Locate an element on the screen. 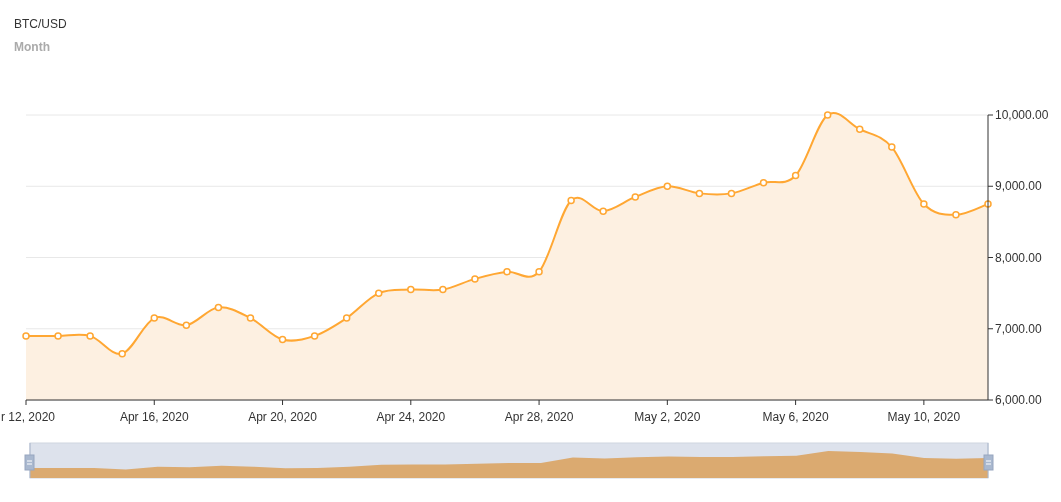 Image resolution: width=1061 pixels, height=502 pixels. axis-label: 9,000.00 is located at coordinates (1018, 186).